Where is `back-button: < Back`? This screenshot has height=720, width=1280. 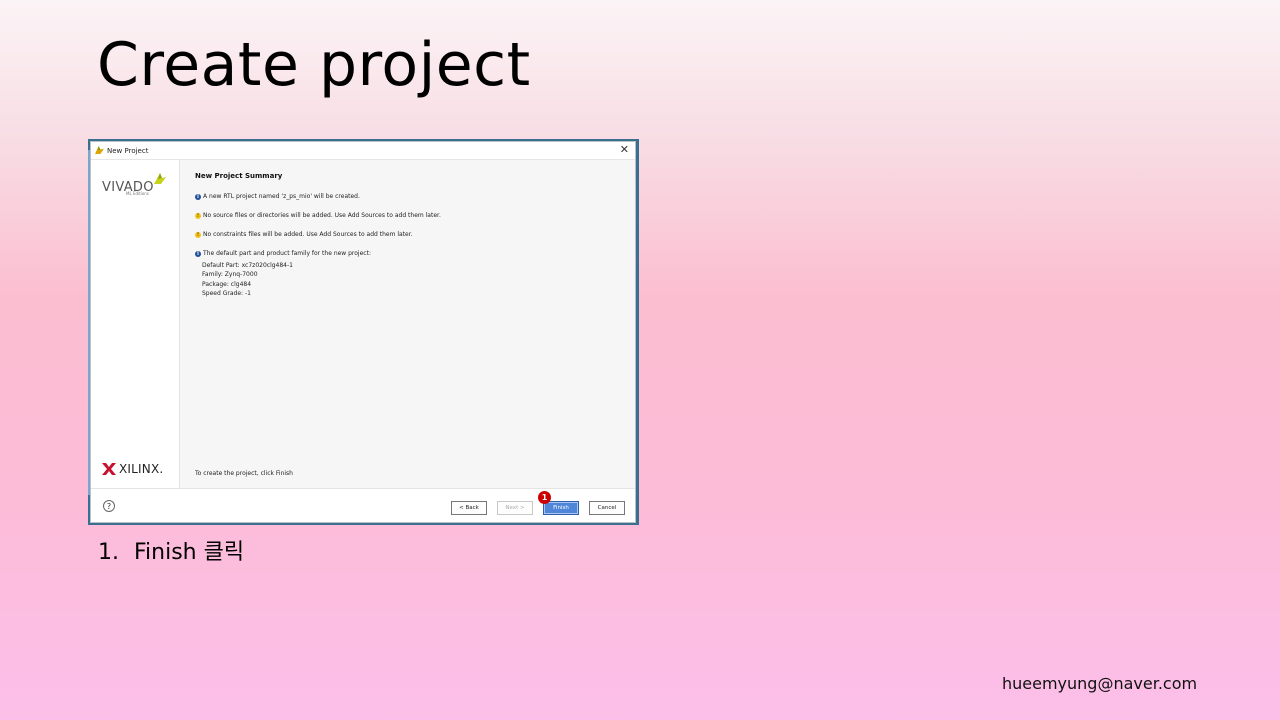 back-button: < Back is located at coordinates (469, 508).